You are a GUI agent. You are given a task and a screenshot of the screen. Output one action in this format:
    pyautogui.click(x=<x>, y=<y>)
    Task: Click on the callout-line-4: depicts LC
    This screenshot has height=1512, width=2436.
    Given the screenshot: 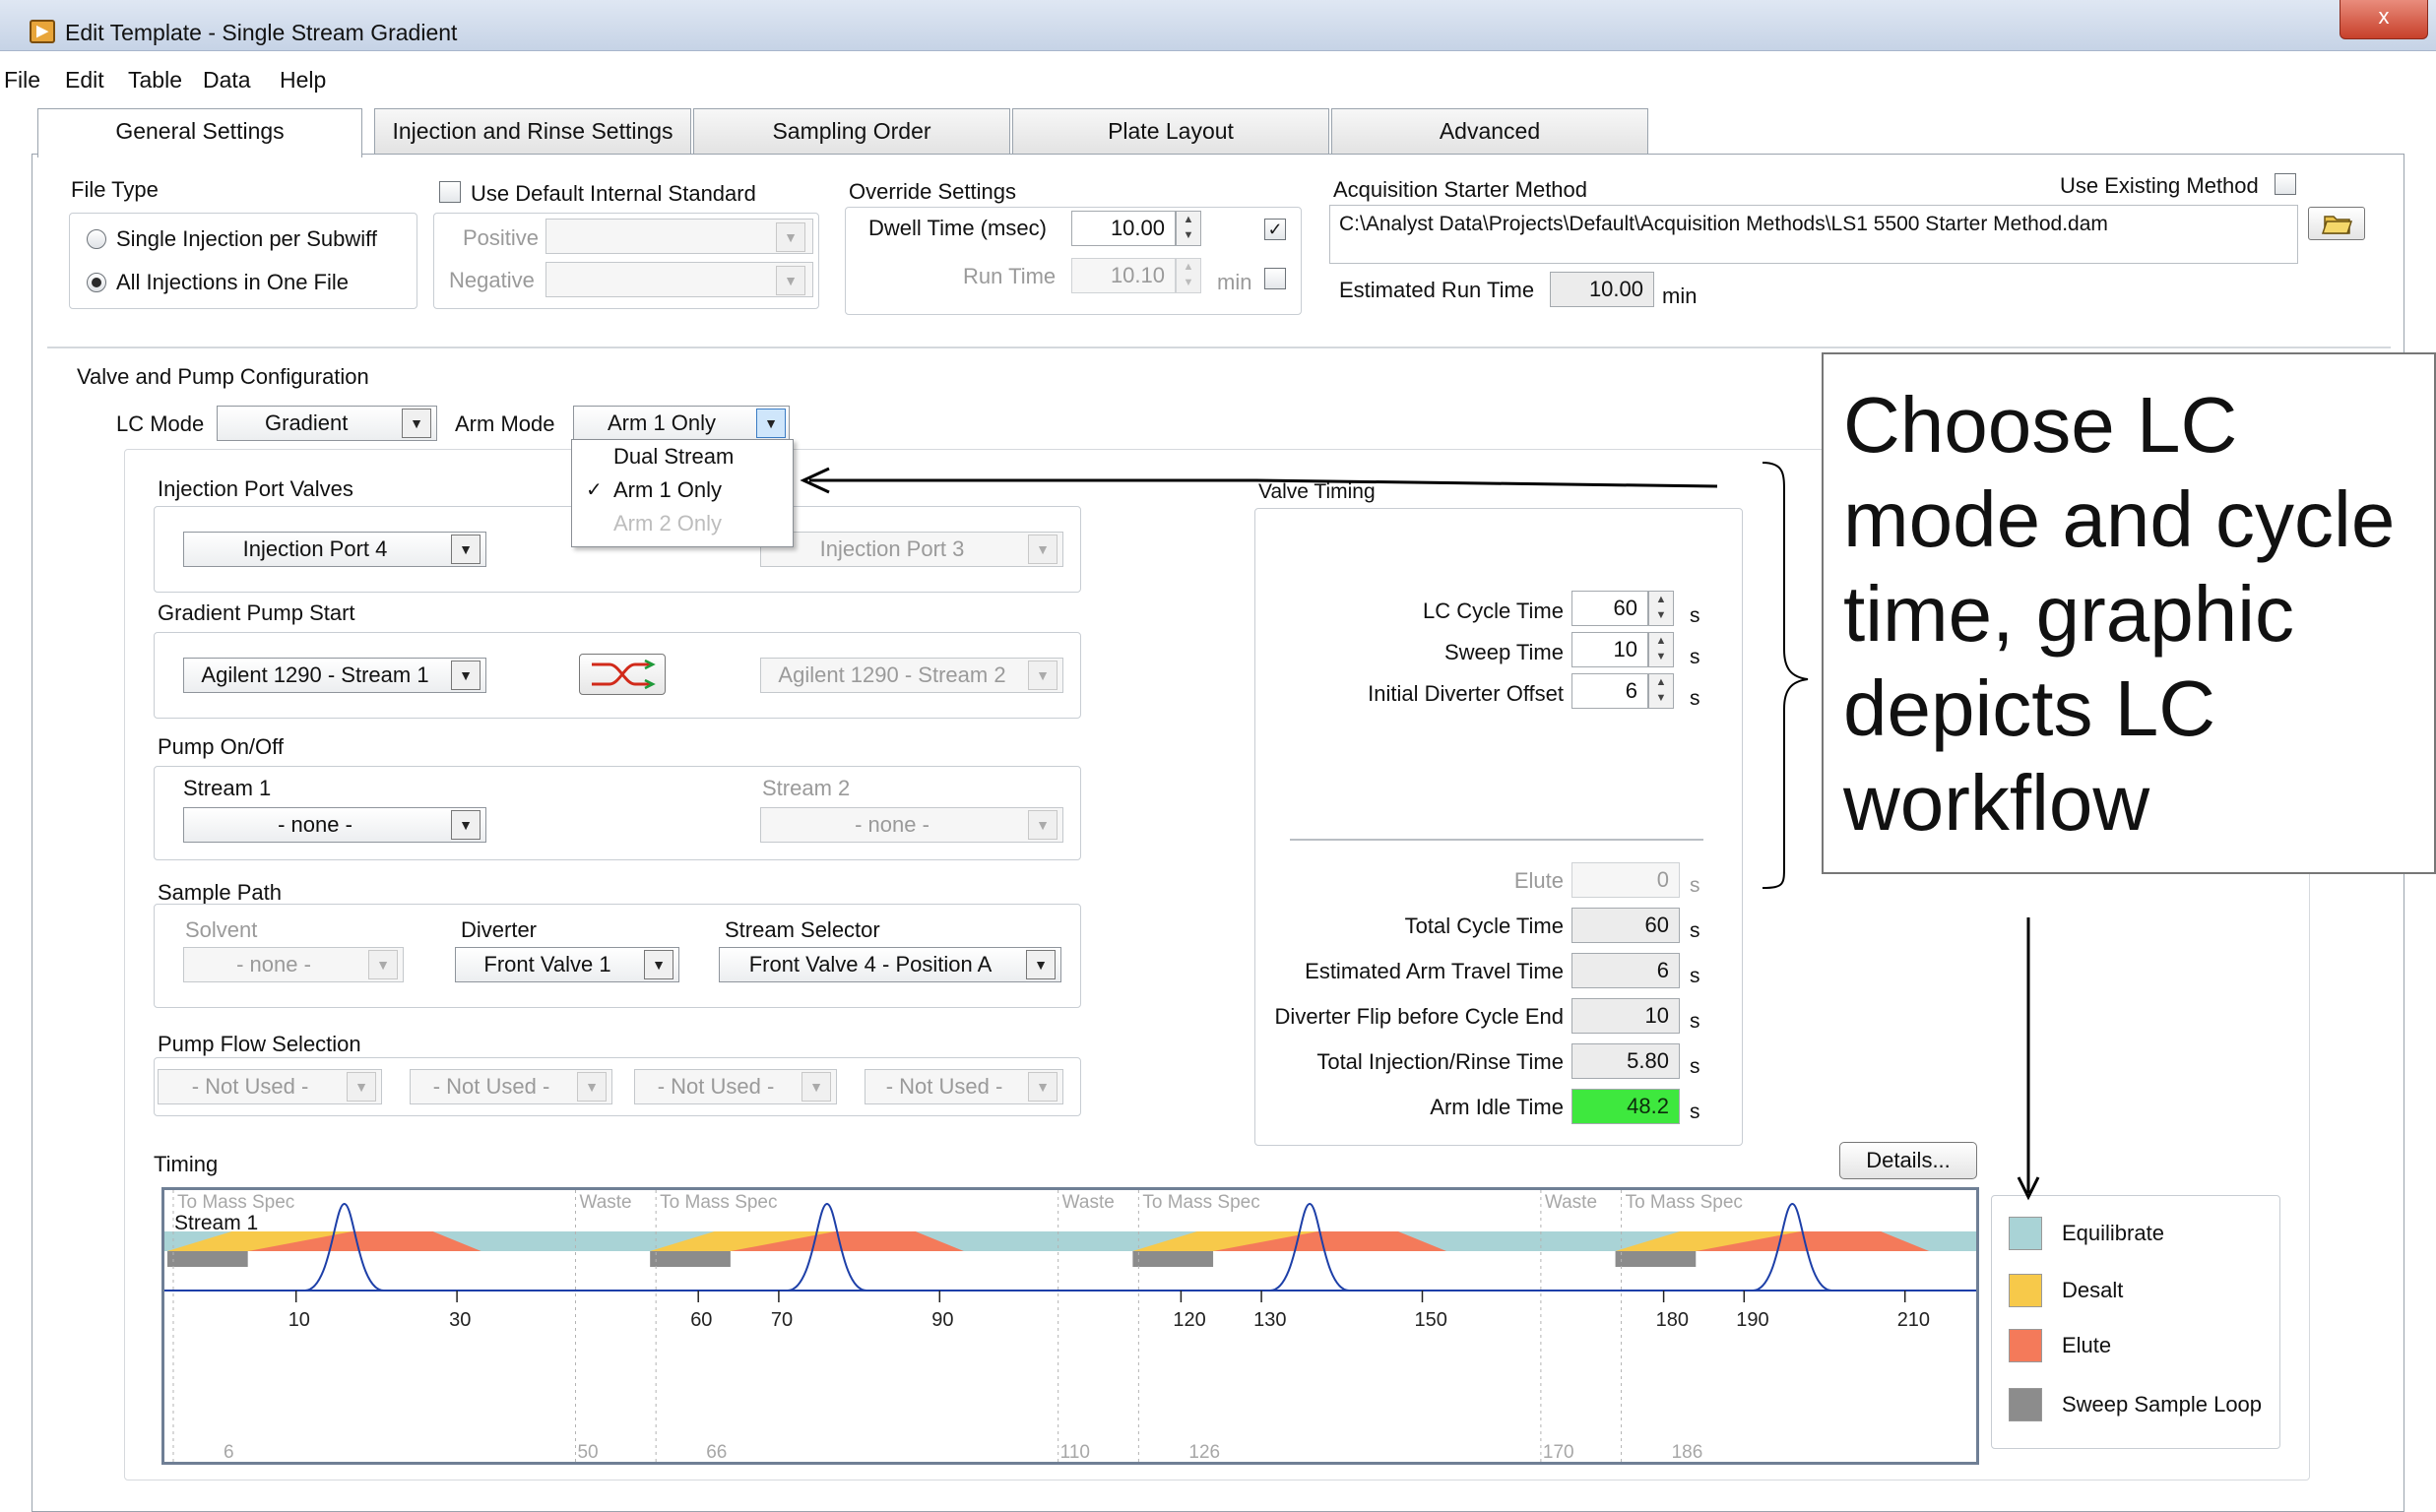 What is the action you would take?
    pyautogui.click(x=2029, y=708)
    